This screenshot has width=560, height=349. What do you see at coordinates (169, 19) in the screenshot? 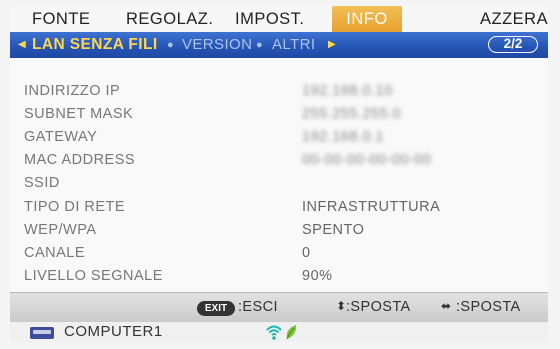
I see `tab-regolaz: REGOLAZ.` at bounding box center [169, 19].